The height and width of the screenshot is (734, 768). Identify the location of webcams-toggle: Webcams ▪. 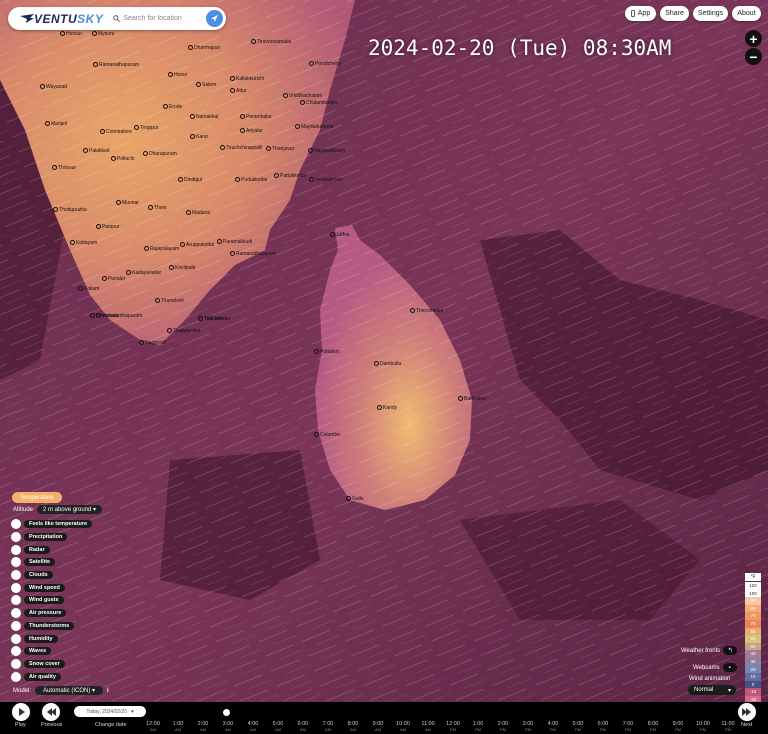
(715, 667).